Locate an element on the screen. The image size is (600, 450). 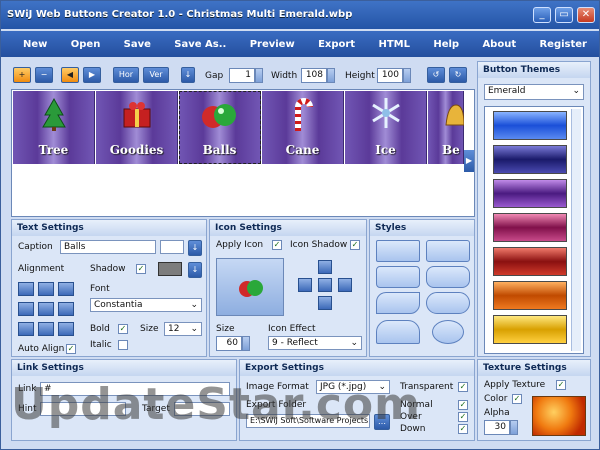
icon-move-center is located at coordinates (325, 285).